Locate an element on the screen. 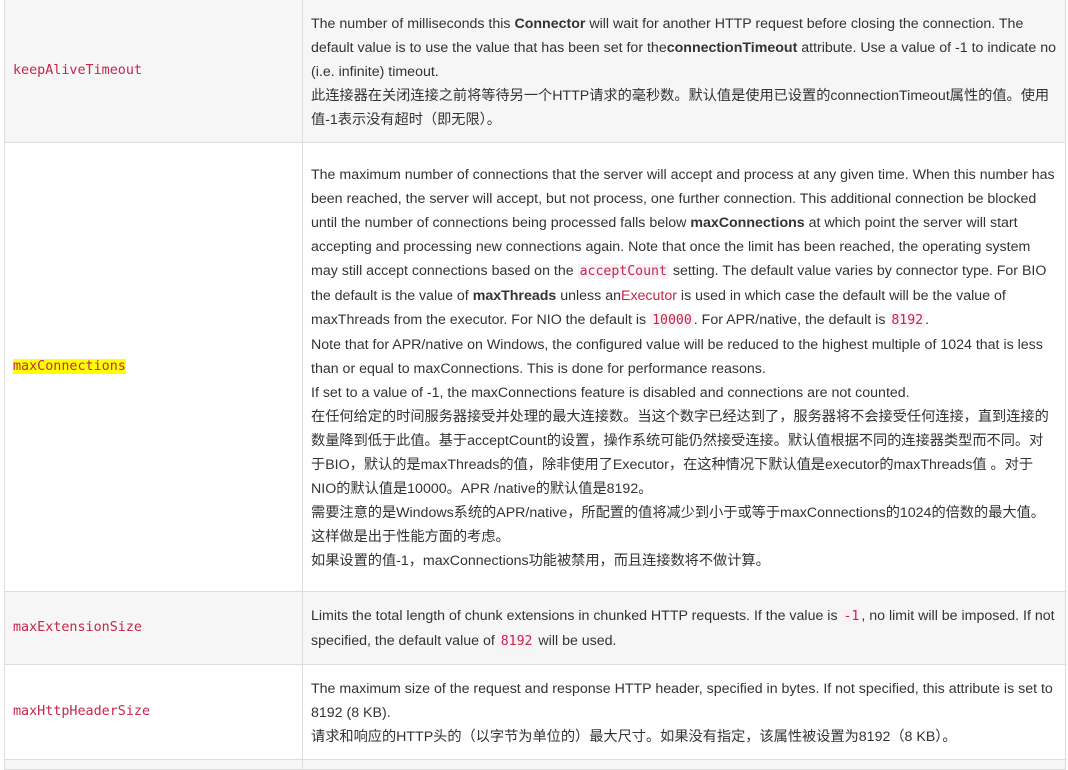 The image size is (1068, 770). bold-term: connectionTimeout is located at coordinates (732, 48).